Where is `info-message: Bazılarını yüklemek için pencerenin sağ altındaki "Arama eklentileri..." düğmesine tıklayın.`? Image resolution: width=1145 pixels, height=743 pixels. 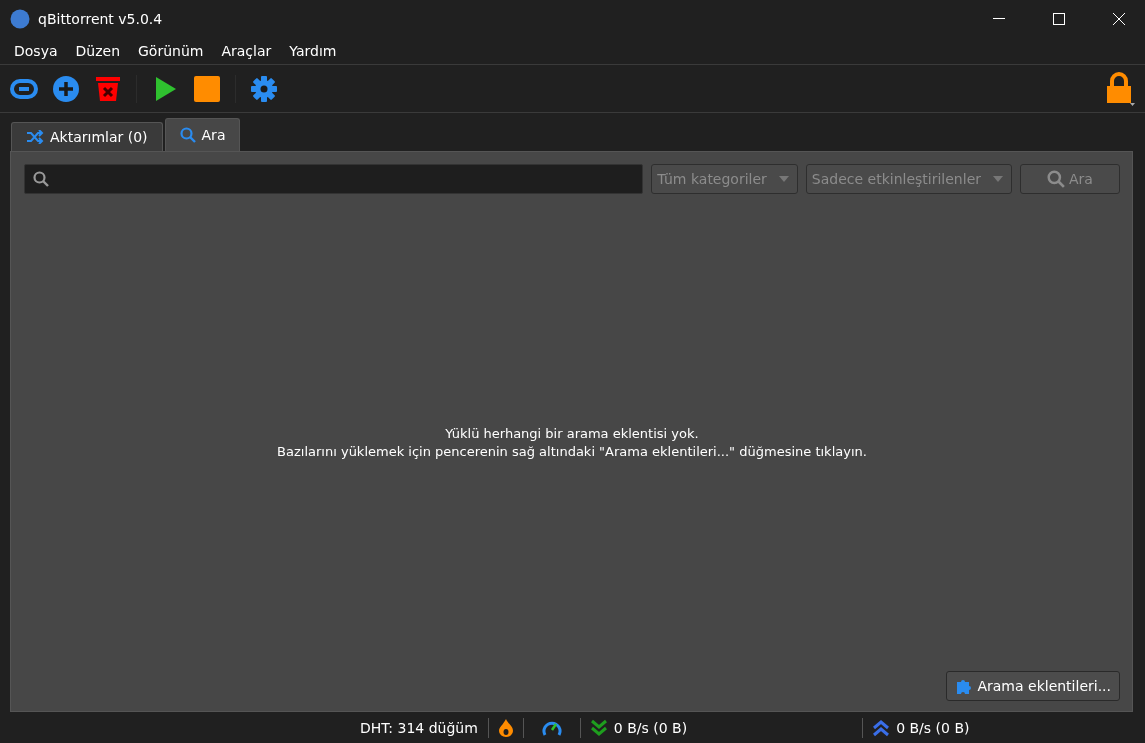
info-message: Bazılarını yüklemek için pencerenin sağ altındaki "Arama eklentileri..." düğmesine tıklayın. is located at coordinates (572, 451).